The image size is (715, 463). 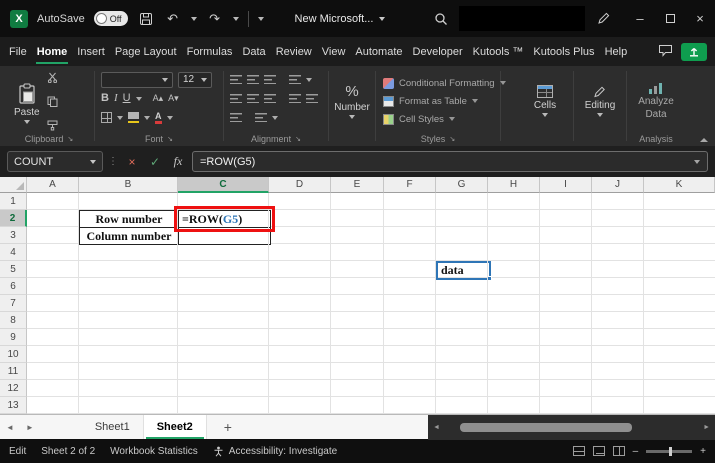 I want to click on collapse-ribbon-icon, so click(x=704, y=140).